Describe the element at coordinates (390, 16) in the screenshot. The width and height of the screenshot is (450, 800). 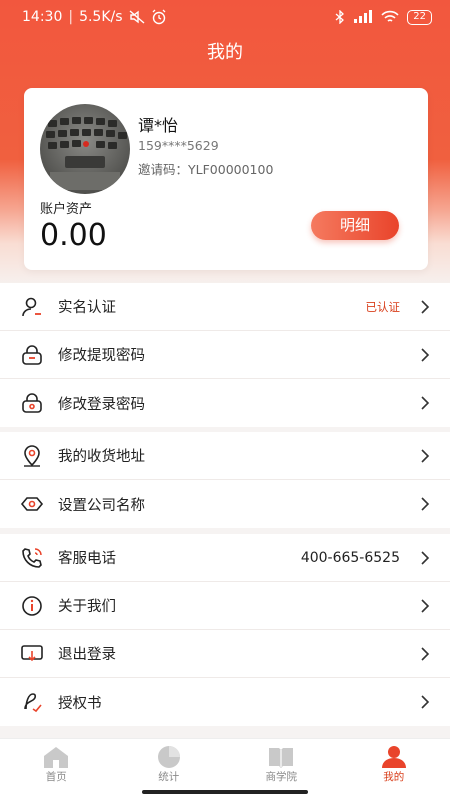
I see `wifi-icon` at that location.